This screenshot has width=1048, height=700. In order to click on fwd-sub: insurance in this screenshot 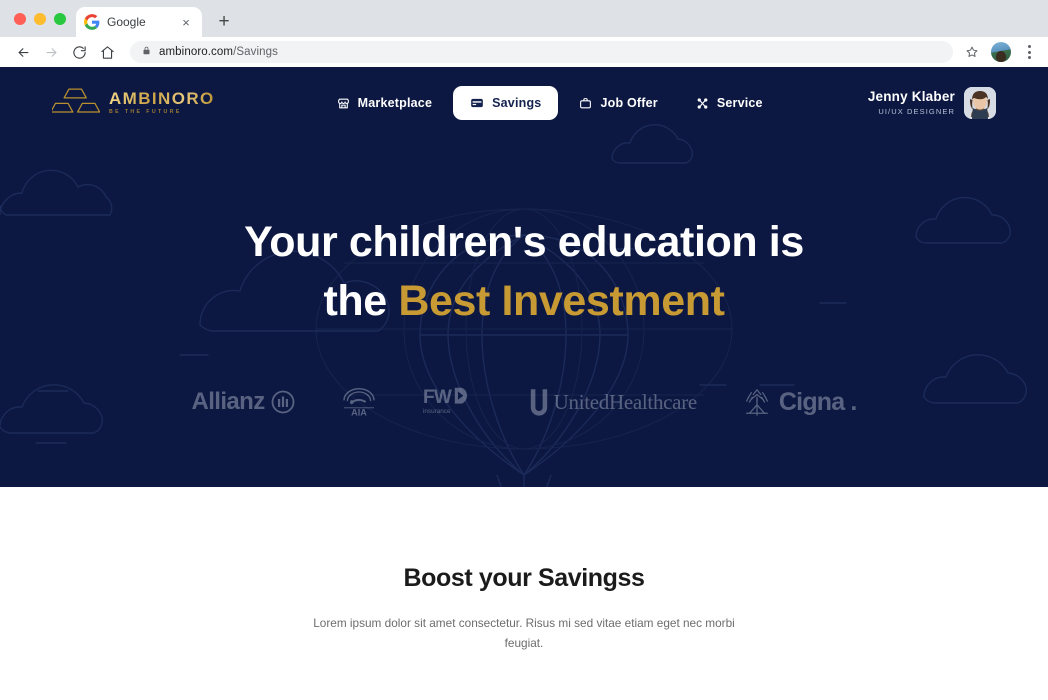, I will do `click(437, 411)`.